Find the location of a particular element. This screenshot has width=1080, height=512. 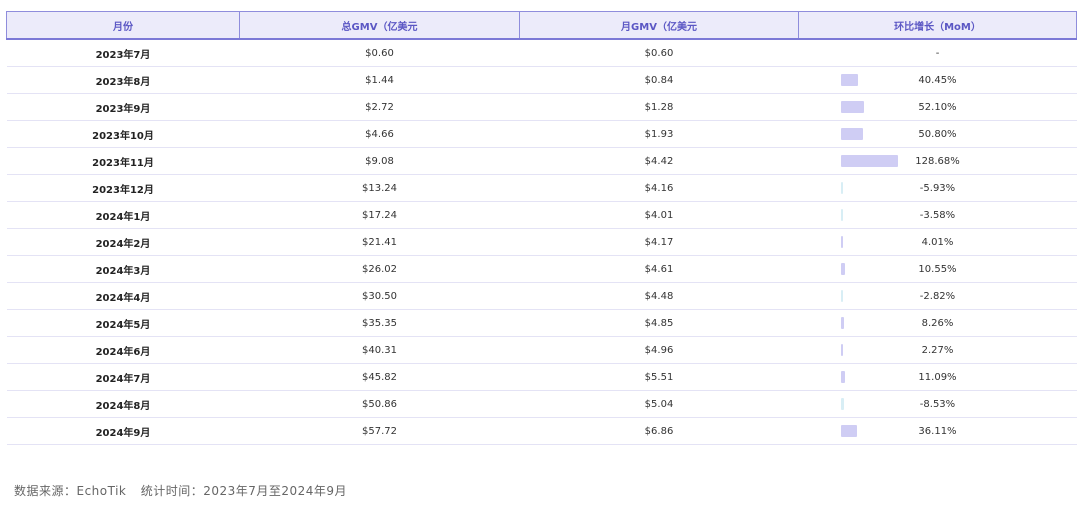

cell-mom: 10.55% is located at coordinates (937, 269).